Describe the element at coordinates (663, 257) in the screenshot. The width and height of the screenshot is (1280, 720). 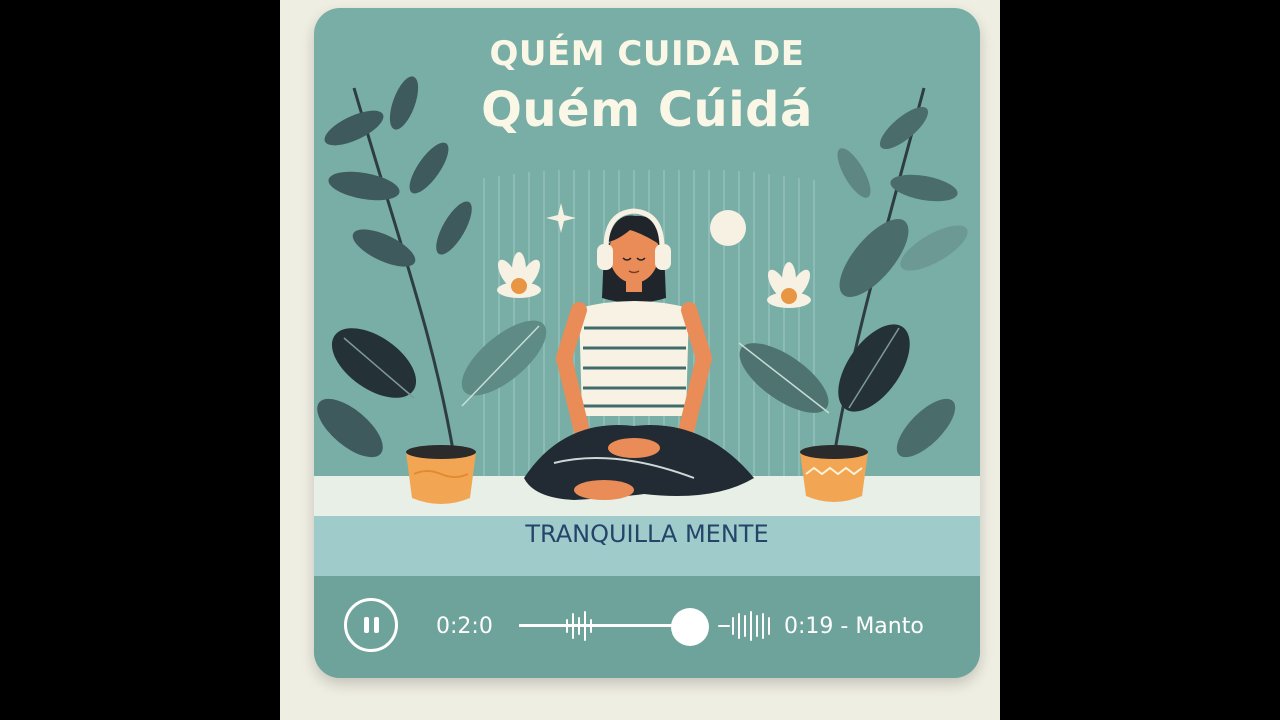
I see `headphone-right` at that location.